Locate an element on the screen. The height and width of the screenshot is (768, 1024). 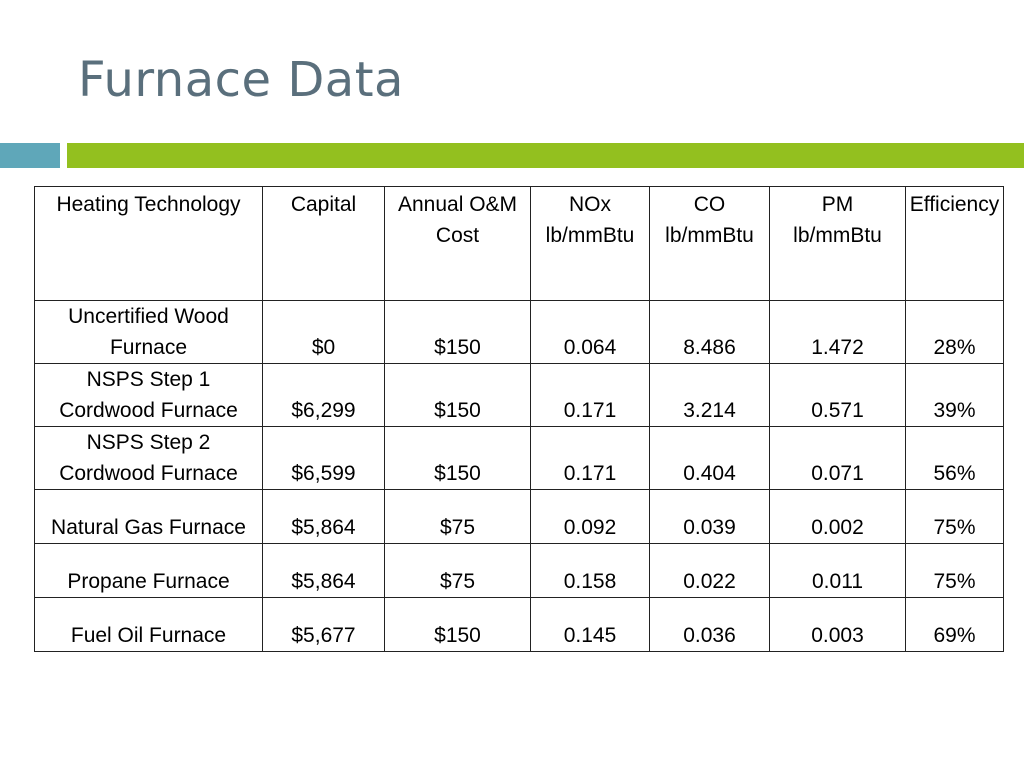
cell-co: 0.039 is located at coordinates (709, 516).